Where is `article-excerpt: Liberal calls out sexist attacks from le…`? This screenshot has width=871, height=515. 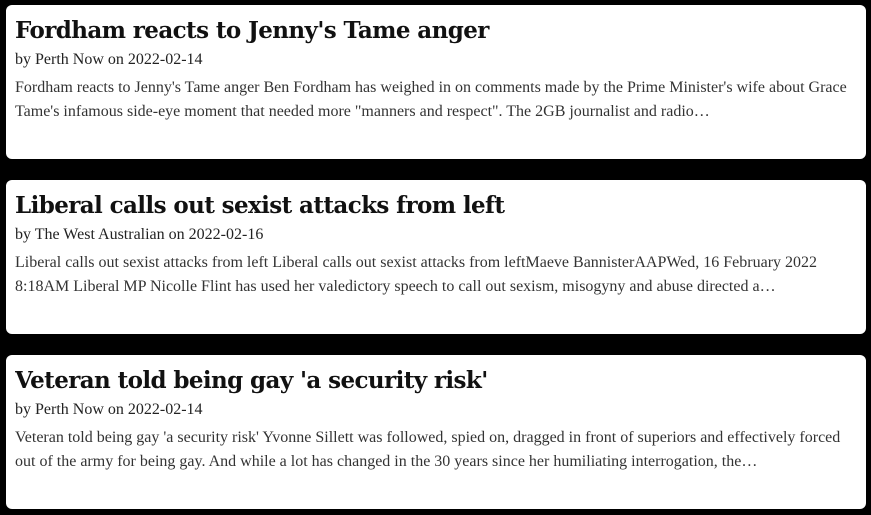 article-excerpt: Liberal calls out sexist attacks from le… is located at coordinates (416, 274).